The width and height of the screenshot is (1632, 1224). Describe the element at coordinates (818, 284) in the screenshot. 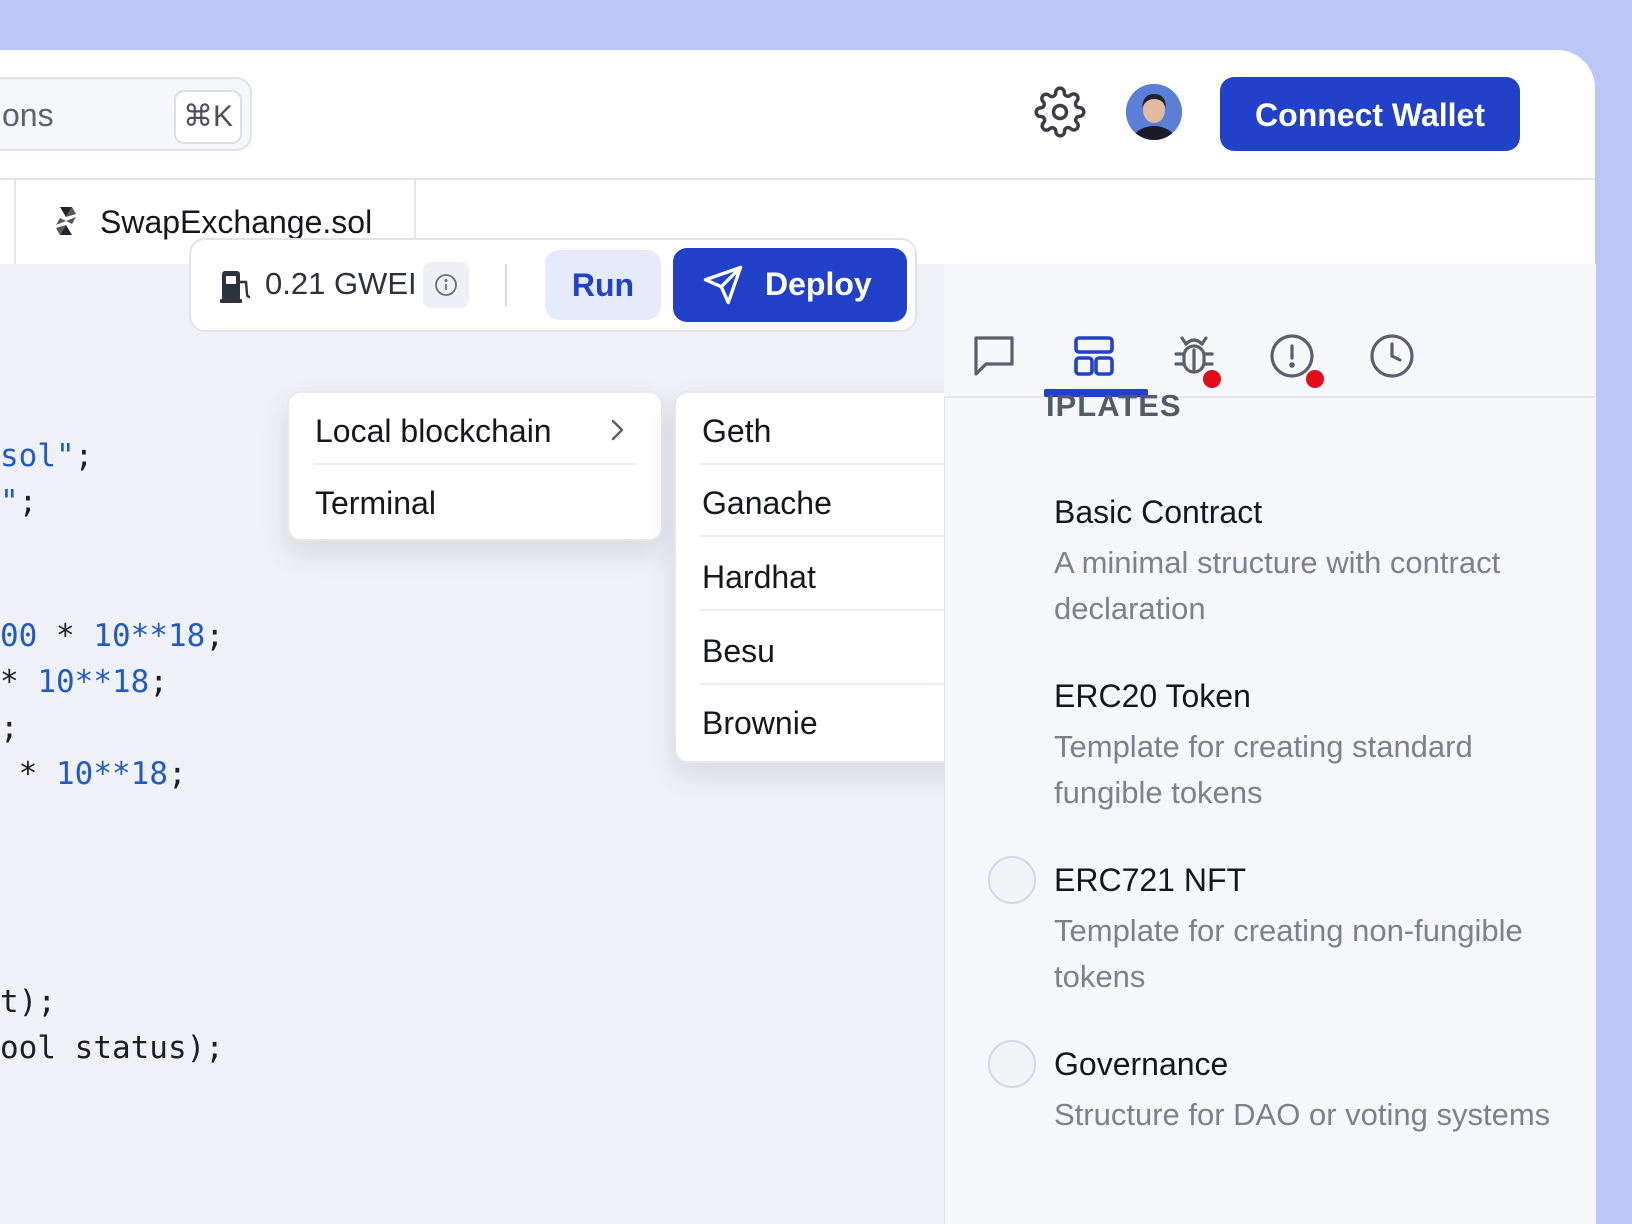

I see `deploy-button-label: Deploy` at that location.